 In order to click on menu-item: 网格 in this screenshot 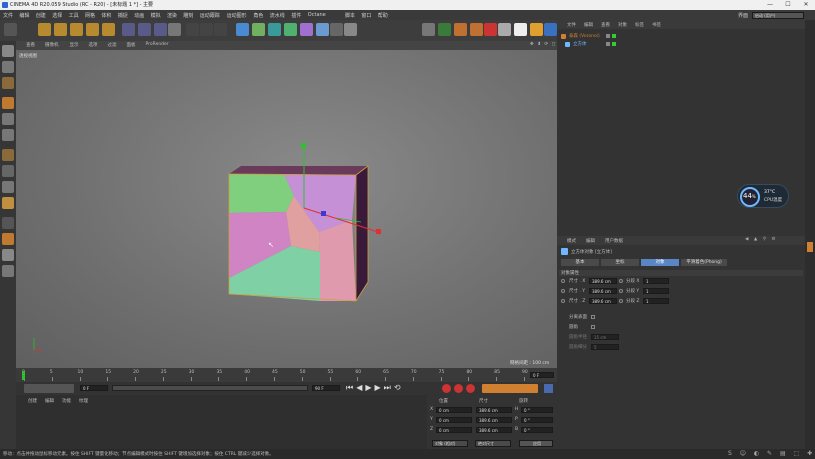, I will do `click(90, 15)`.